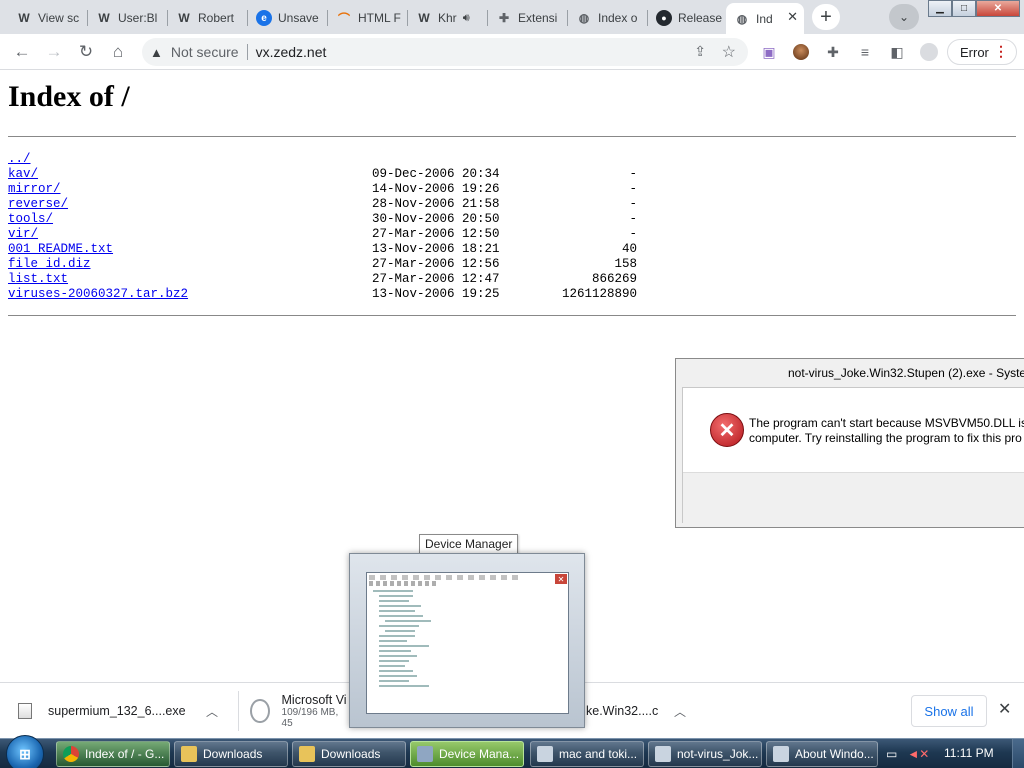  I want to click on show-desktop-button, so click(1018, 753).